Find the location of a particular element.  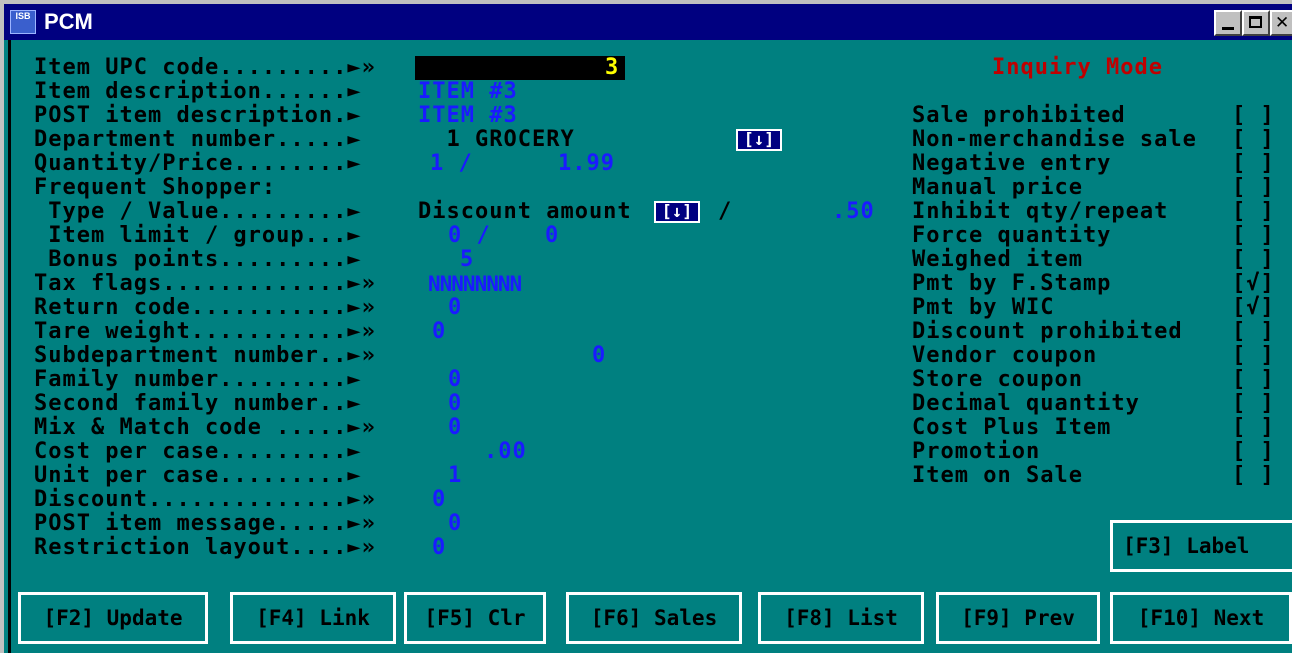

bonus-points-label: Bonus points.........► is located at coordinates (198, 259).